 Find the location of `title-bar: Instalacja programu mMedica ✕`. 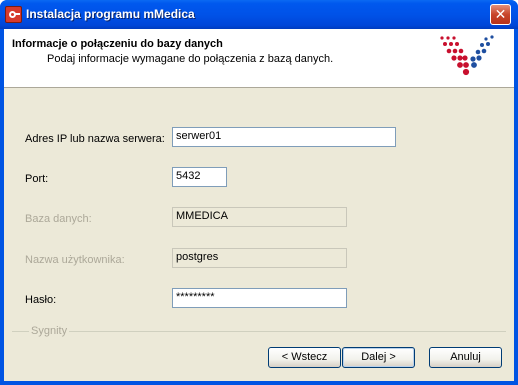

title-bar: Instalacja programu mMedica ✕ is located at coordinates (259, 14).